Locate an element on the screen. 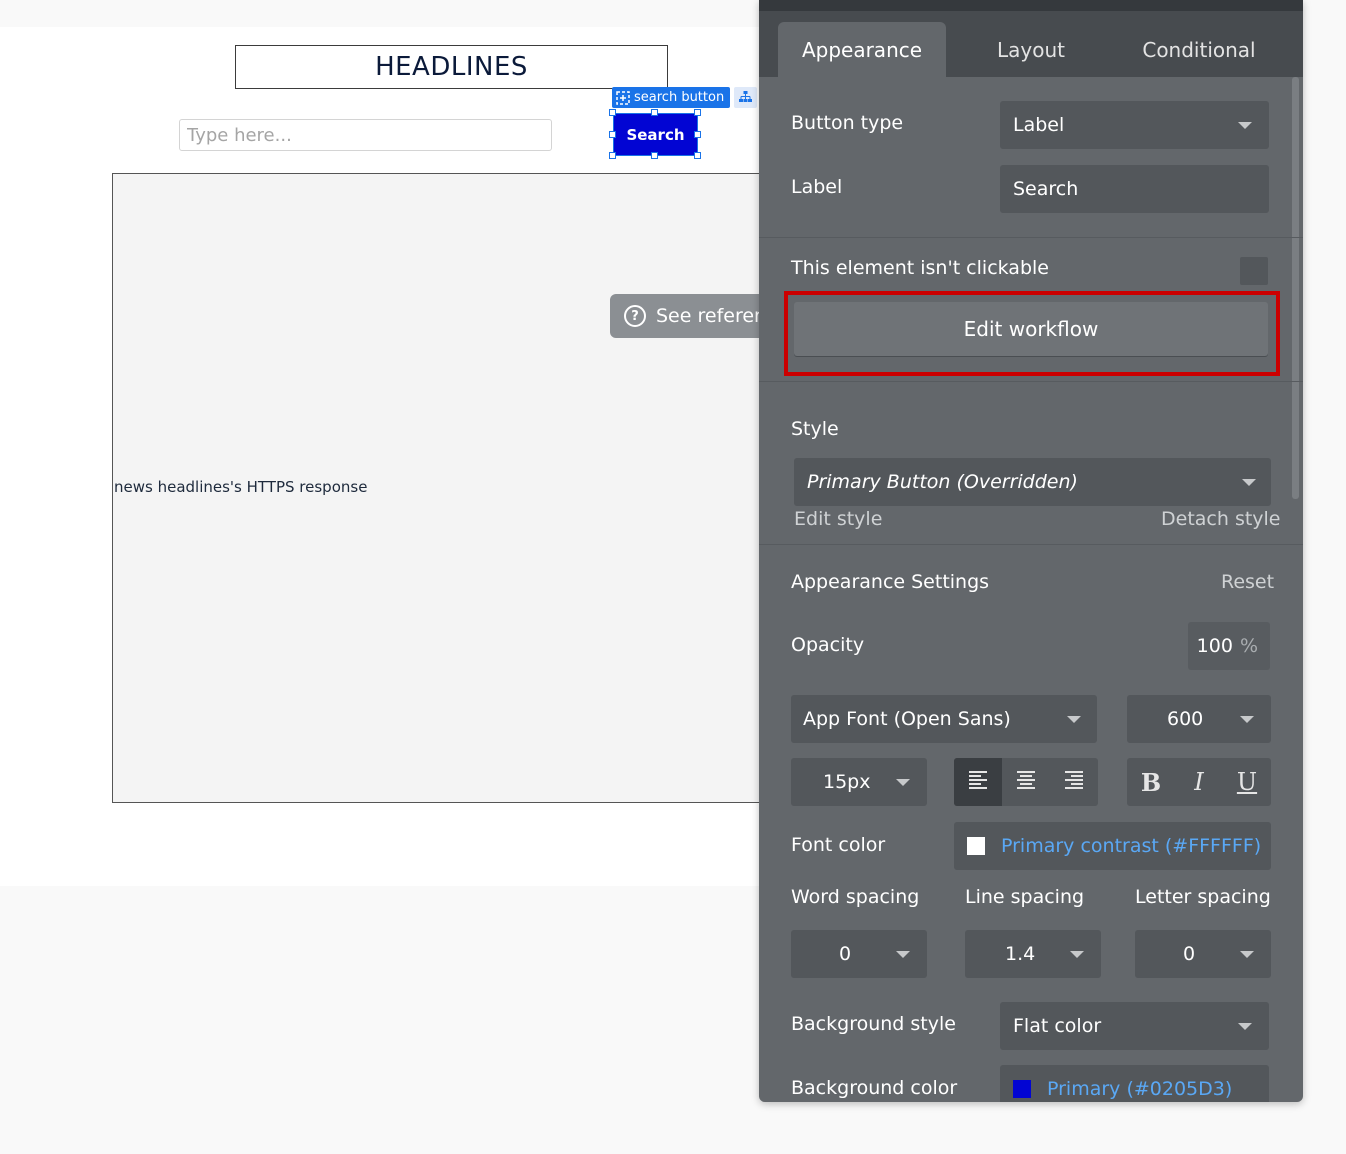  font-color-value: Primary contrast (#FFFFFF) is located at coordinates (1131, 846).